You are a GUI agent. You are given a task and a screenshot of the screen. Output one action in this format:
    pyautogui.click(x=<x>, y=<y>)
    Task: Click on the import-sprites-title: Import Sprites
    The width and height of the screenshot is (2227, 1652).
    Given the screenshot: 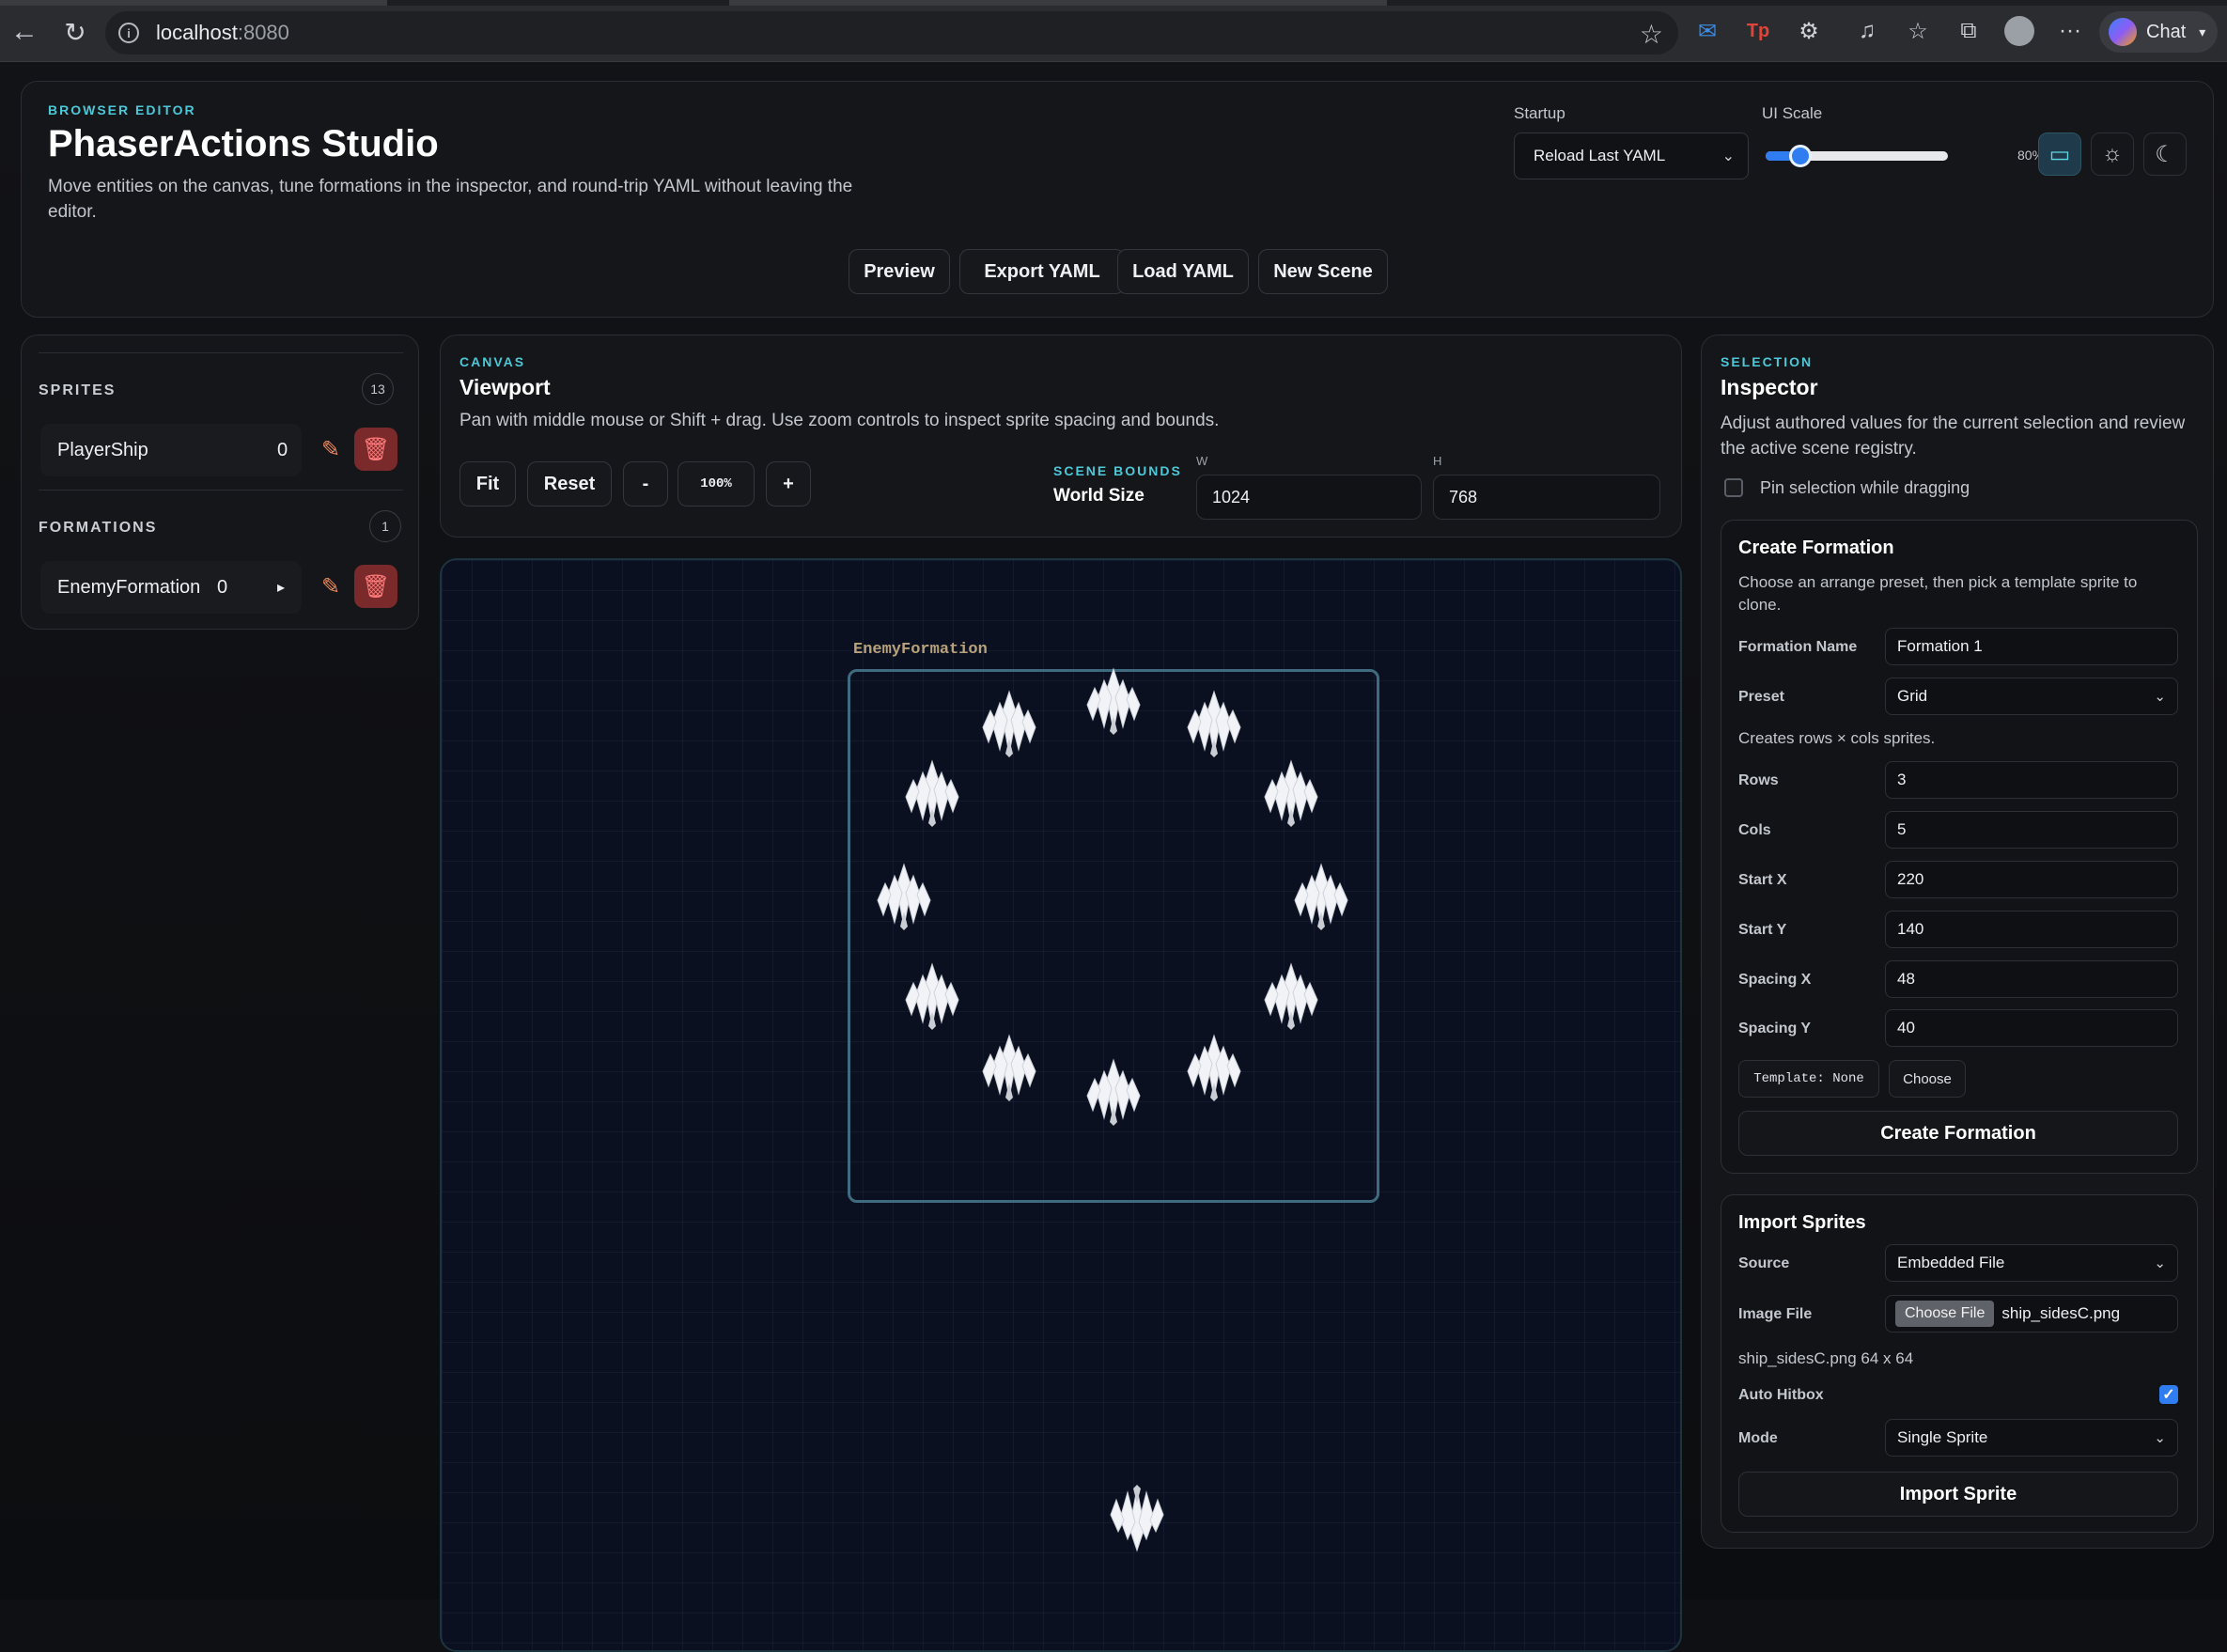 What is the action you would take?
    pyautogui.click(x=1802, y=1222)
    